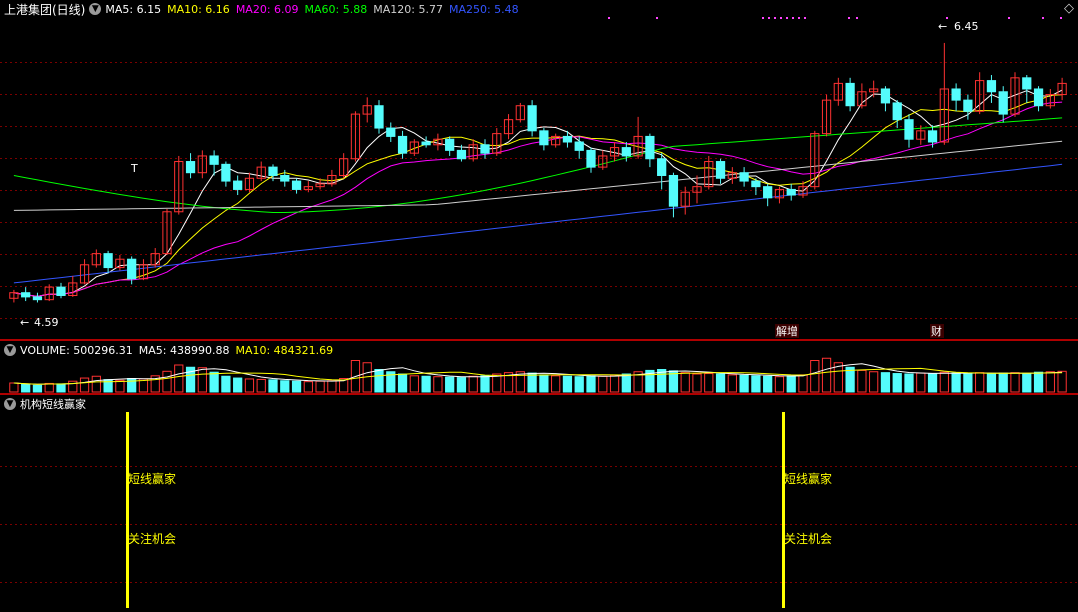 The width and height of the screenshot is (1078, 612). What do you see at coordinates (787, 331) in the screenshot?
I see `event-tag-1: 解增` at bounding box center [787, 331].